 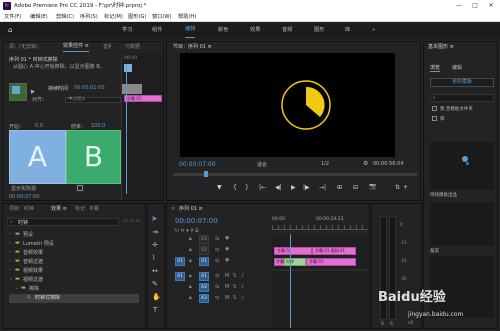 What do you see at coordinates (63, 222) in the screenshot?
I see `effects-search-box: ⌕ 时钟` at bounding box center [63, 222].